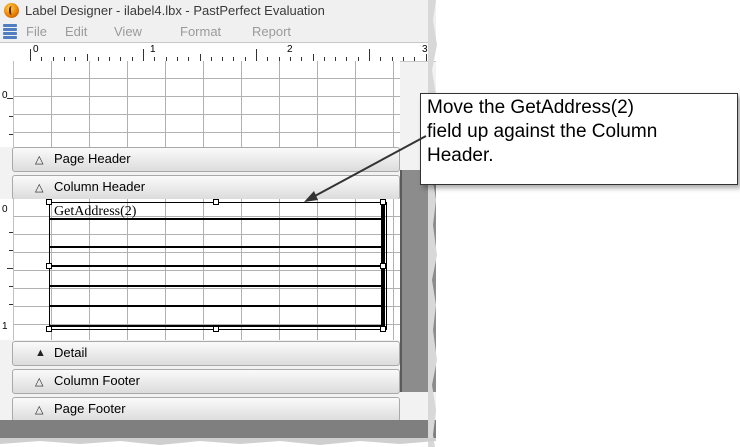 The width and height of the screenshot is (740, 447). I want to click on band-label: Column Footer, so click(97, 380).